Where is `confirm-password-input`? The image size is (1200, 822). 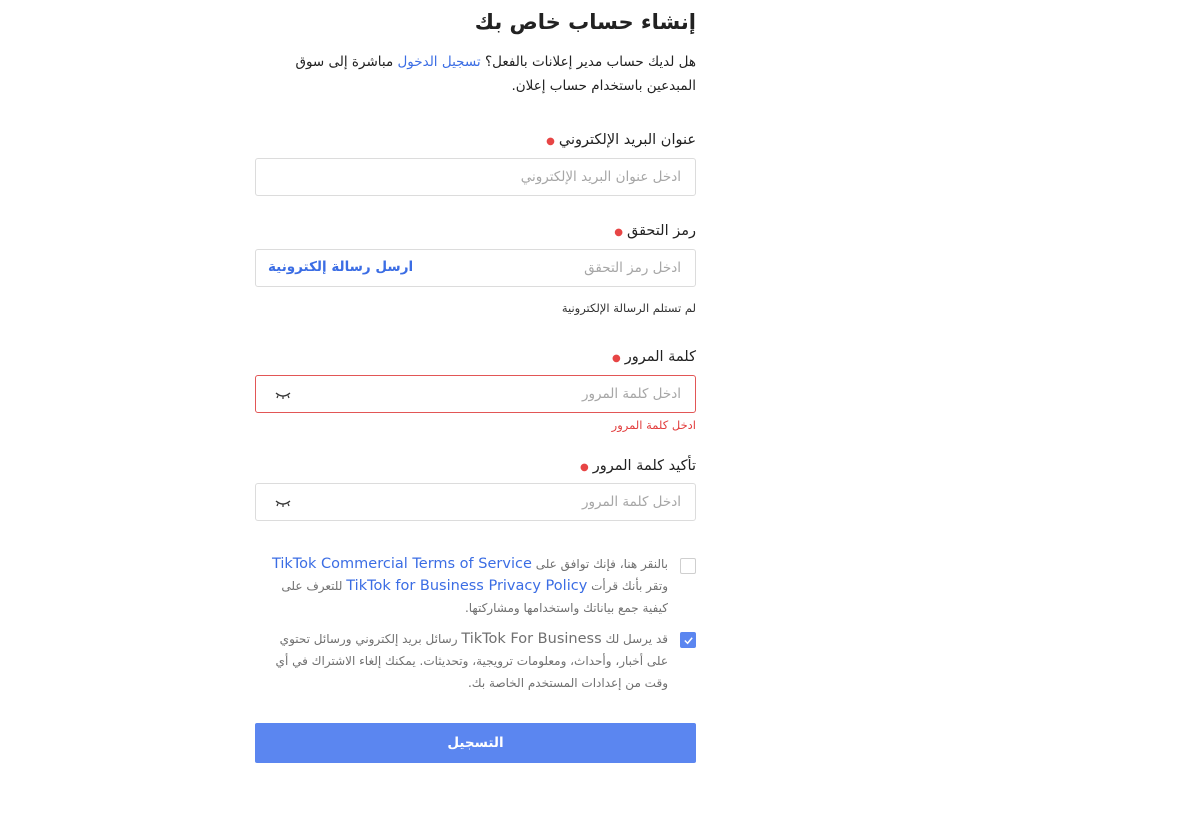 confirm-password-input is located at coordinates (531, 502).